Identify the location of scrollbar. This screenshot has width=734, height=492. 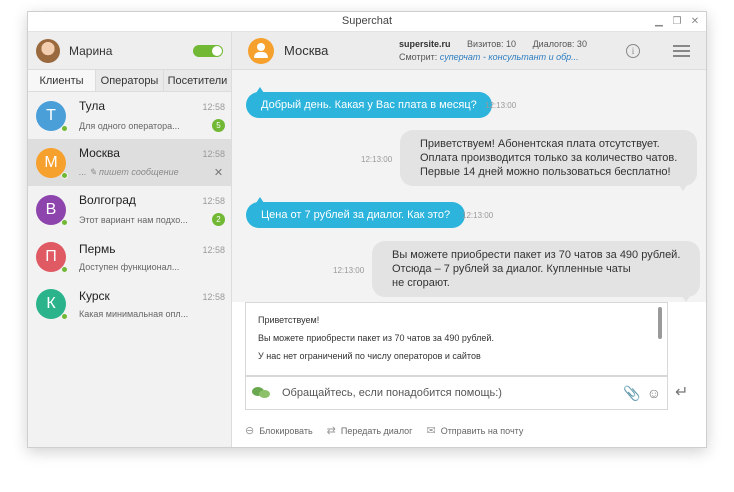
(660, 323).